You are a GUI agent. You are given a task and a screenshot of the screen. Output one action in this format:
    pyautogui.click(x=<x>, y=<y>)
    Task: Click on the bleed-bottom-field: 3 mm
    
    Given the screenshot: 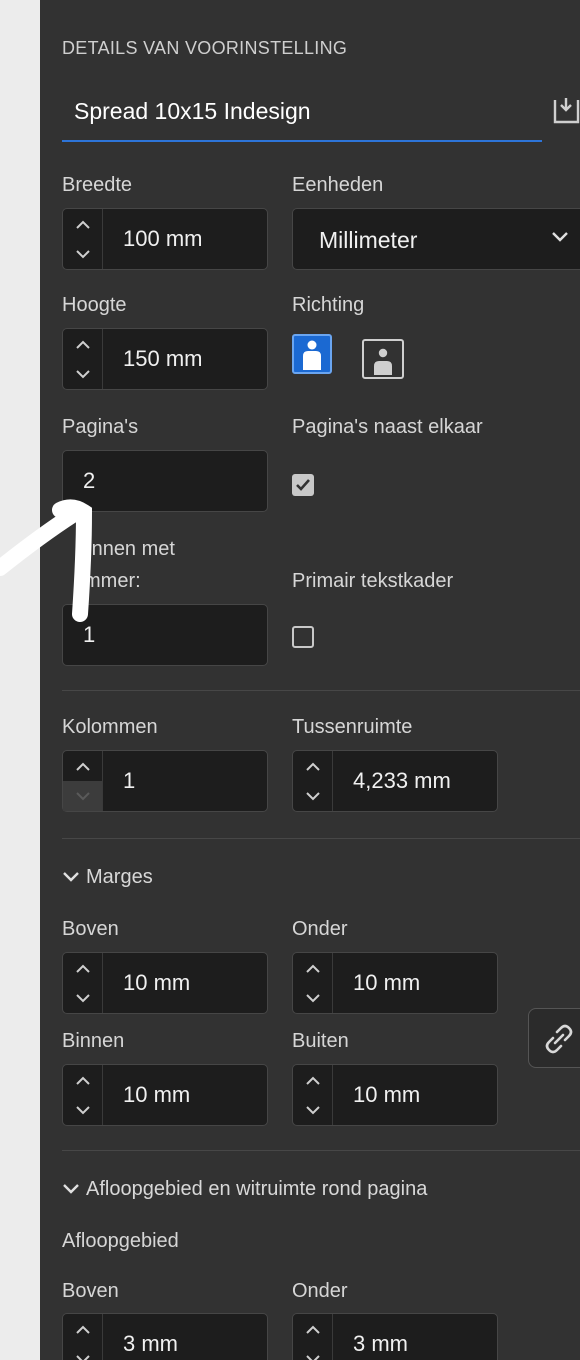 What is the action you would take?
    pyautogui.click(x=395, y=1336)
    